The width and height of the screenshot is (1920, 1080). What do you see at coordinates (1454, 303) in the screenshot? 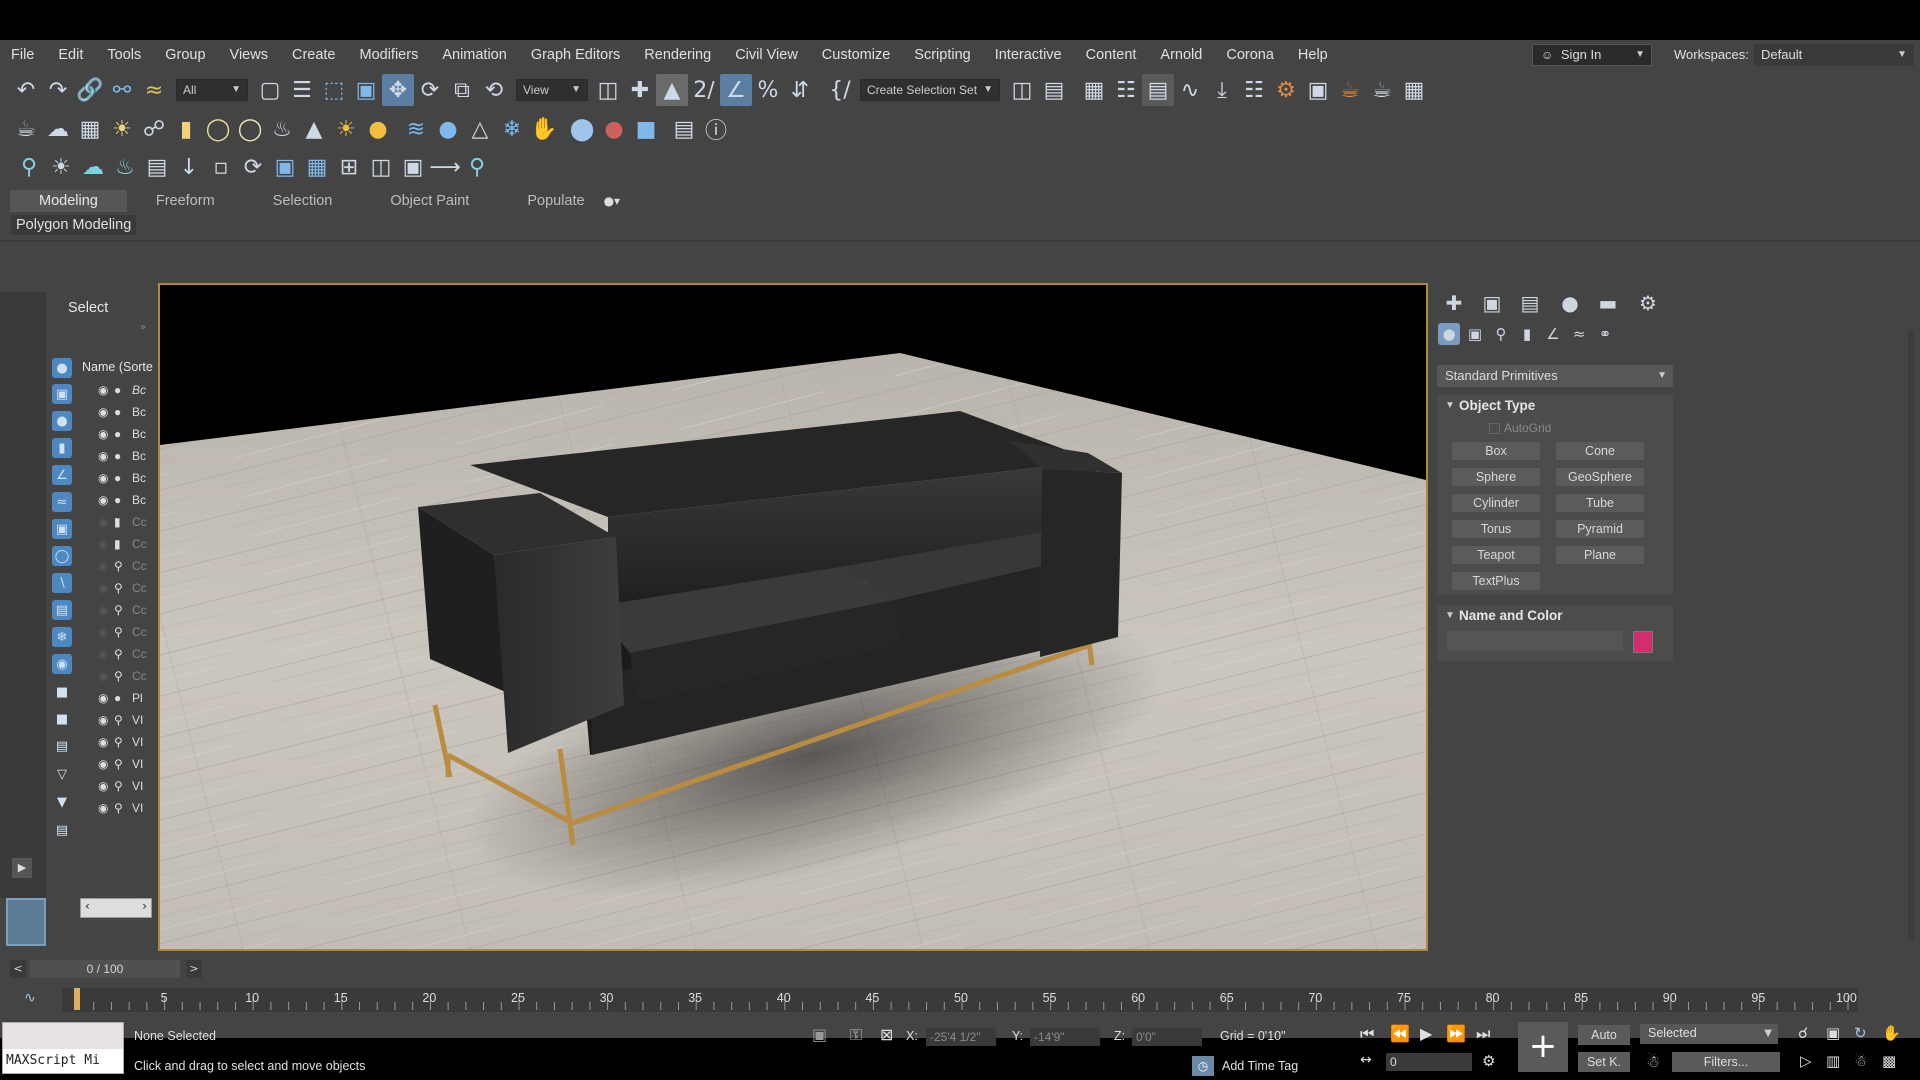
I see `create-tab-icon: ✚` at bounding box center [1454, 303].